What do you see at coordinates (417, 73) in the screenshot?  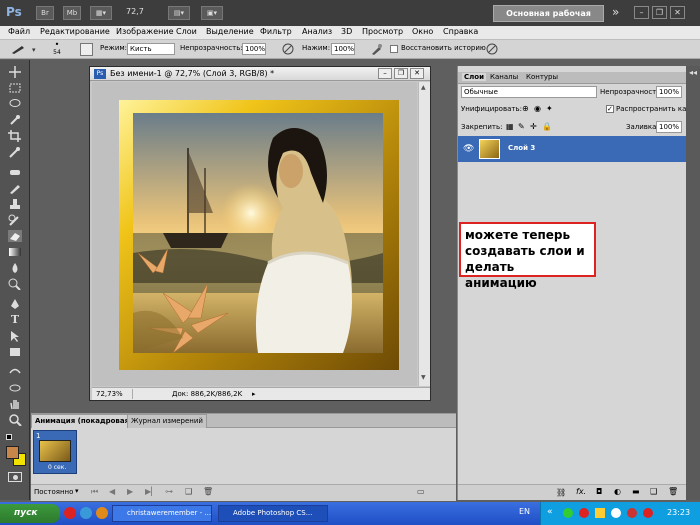 I see `document-close-button: ✕` at bounding box center [417, 73].